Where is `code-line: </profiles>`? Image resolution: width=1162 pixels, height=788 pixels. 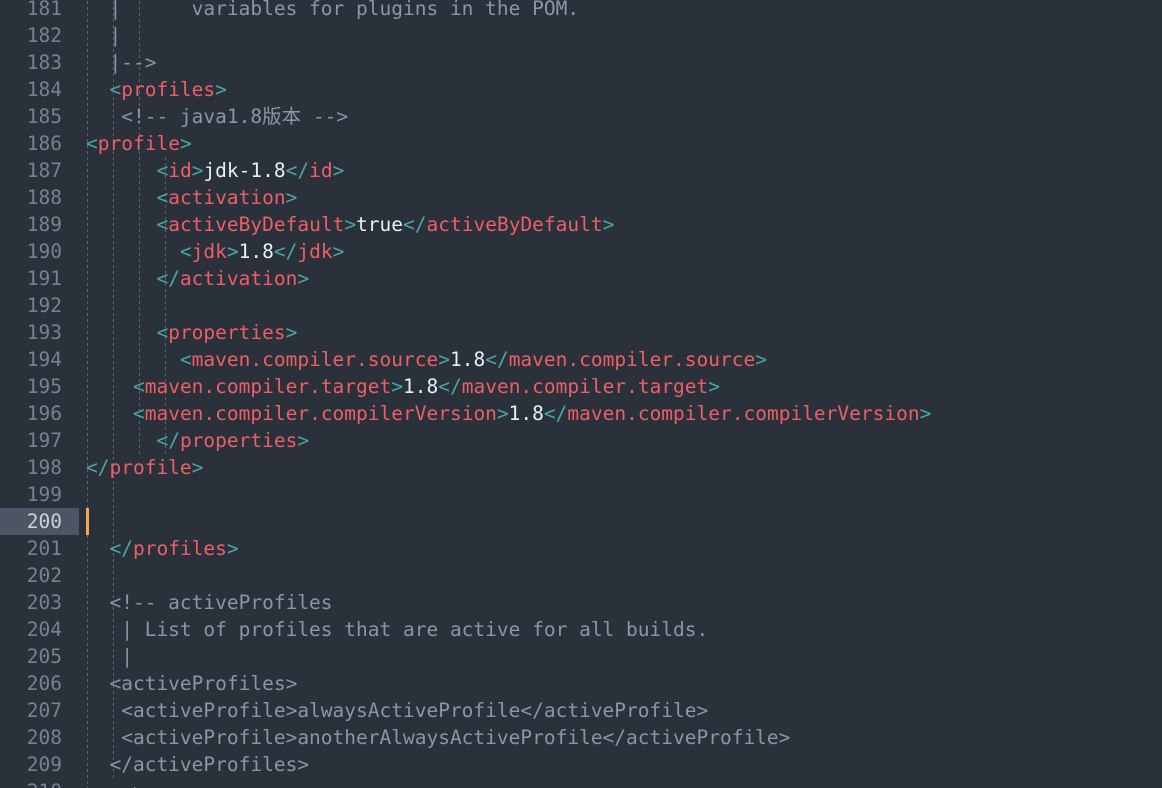
code-line: </profiles> is located at coordinates (162, 548).